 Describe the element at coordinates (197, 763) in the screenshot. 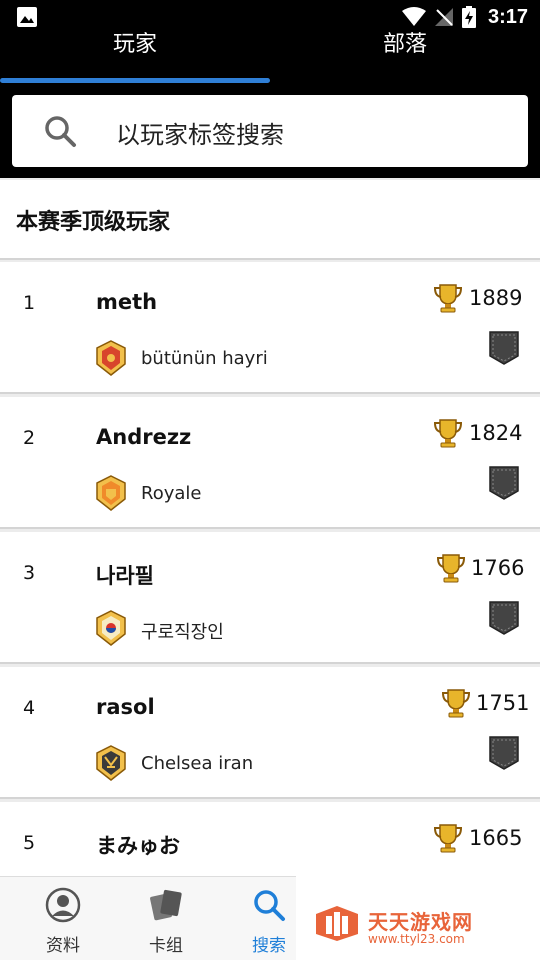

I see `clan-name: Chelsea iran` at that location.